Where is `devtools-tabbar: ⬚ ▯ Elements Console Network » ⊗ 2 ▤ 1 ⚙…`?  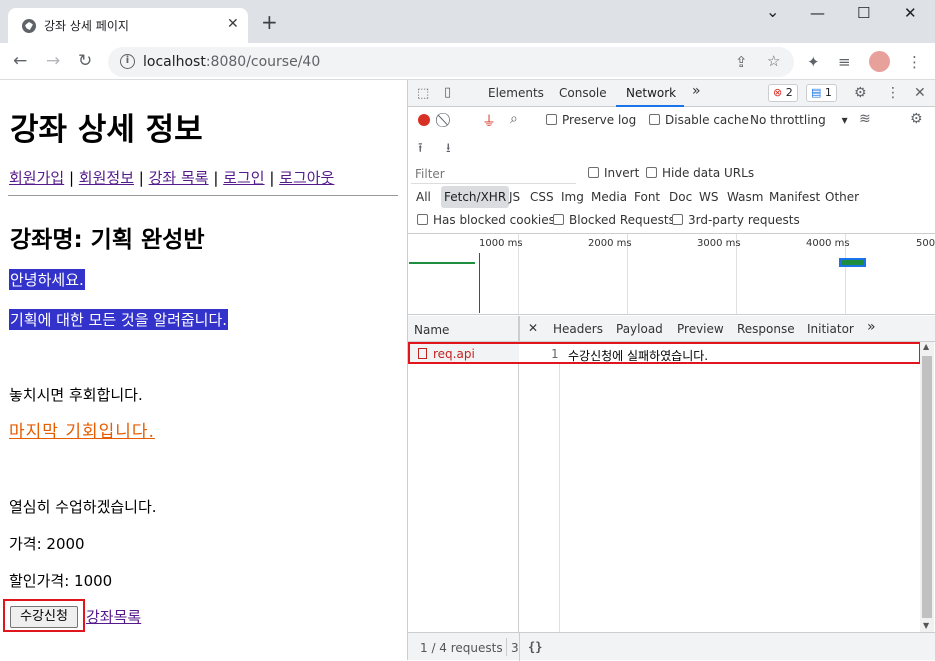
devtools-tabbar: ⬚ ▯ Elements Console Network » ⊗ 2 ▤ 1 ⚙… is located at coordinates (671, 93).